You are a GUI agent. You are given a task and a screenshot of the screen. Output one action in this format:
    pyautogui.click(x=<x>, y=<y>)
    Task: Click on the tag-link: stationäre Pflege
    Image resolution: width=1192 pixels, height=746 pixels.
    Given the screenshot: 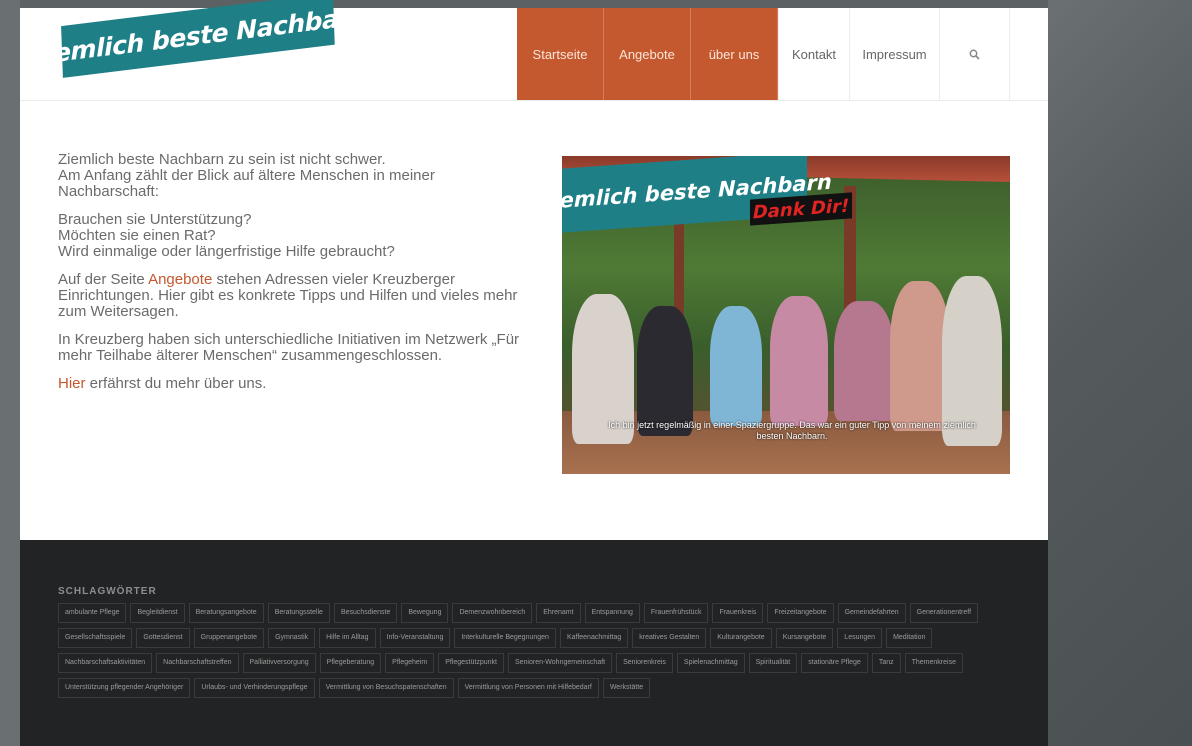 What is the action you would take?
    pyautogui.click(x=834, y=663)
    